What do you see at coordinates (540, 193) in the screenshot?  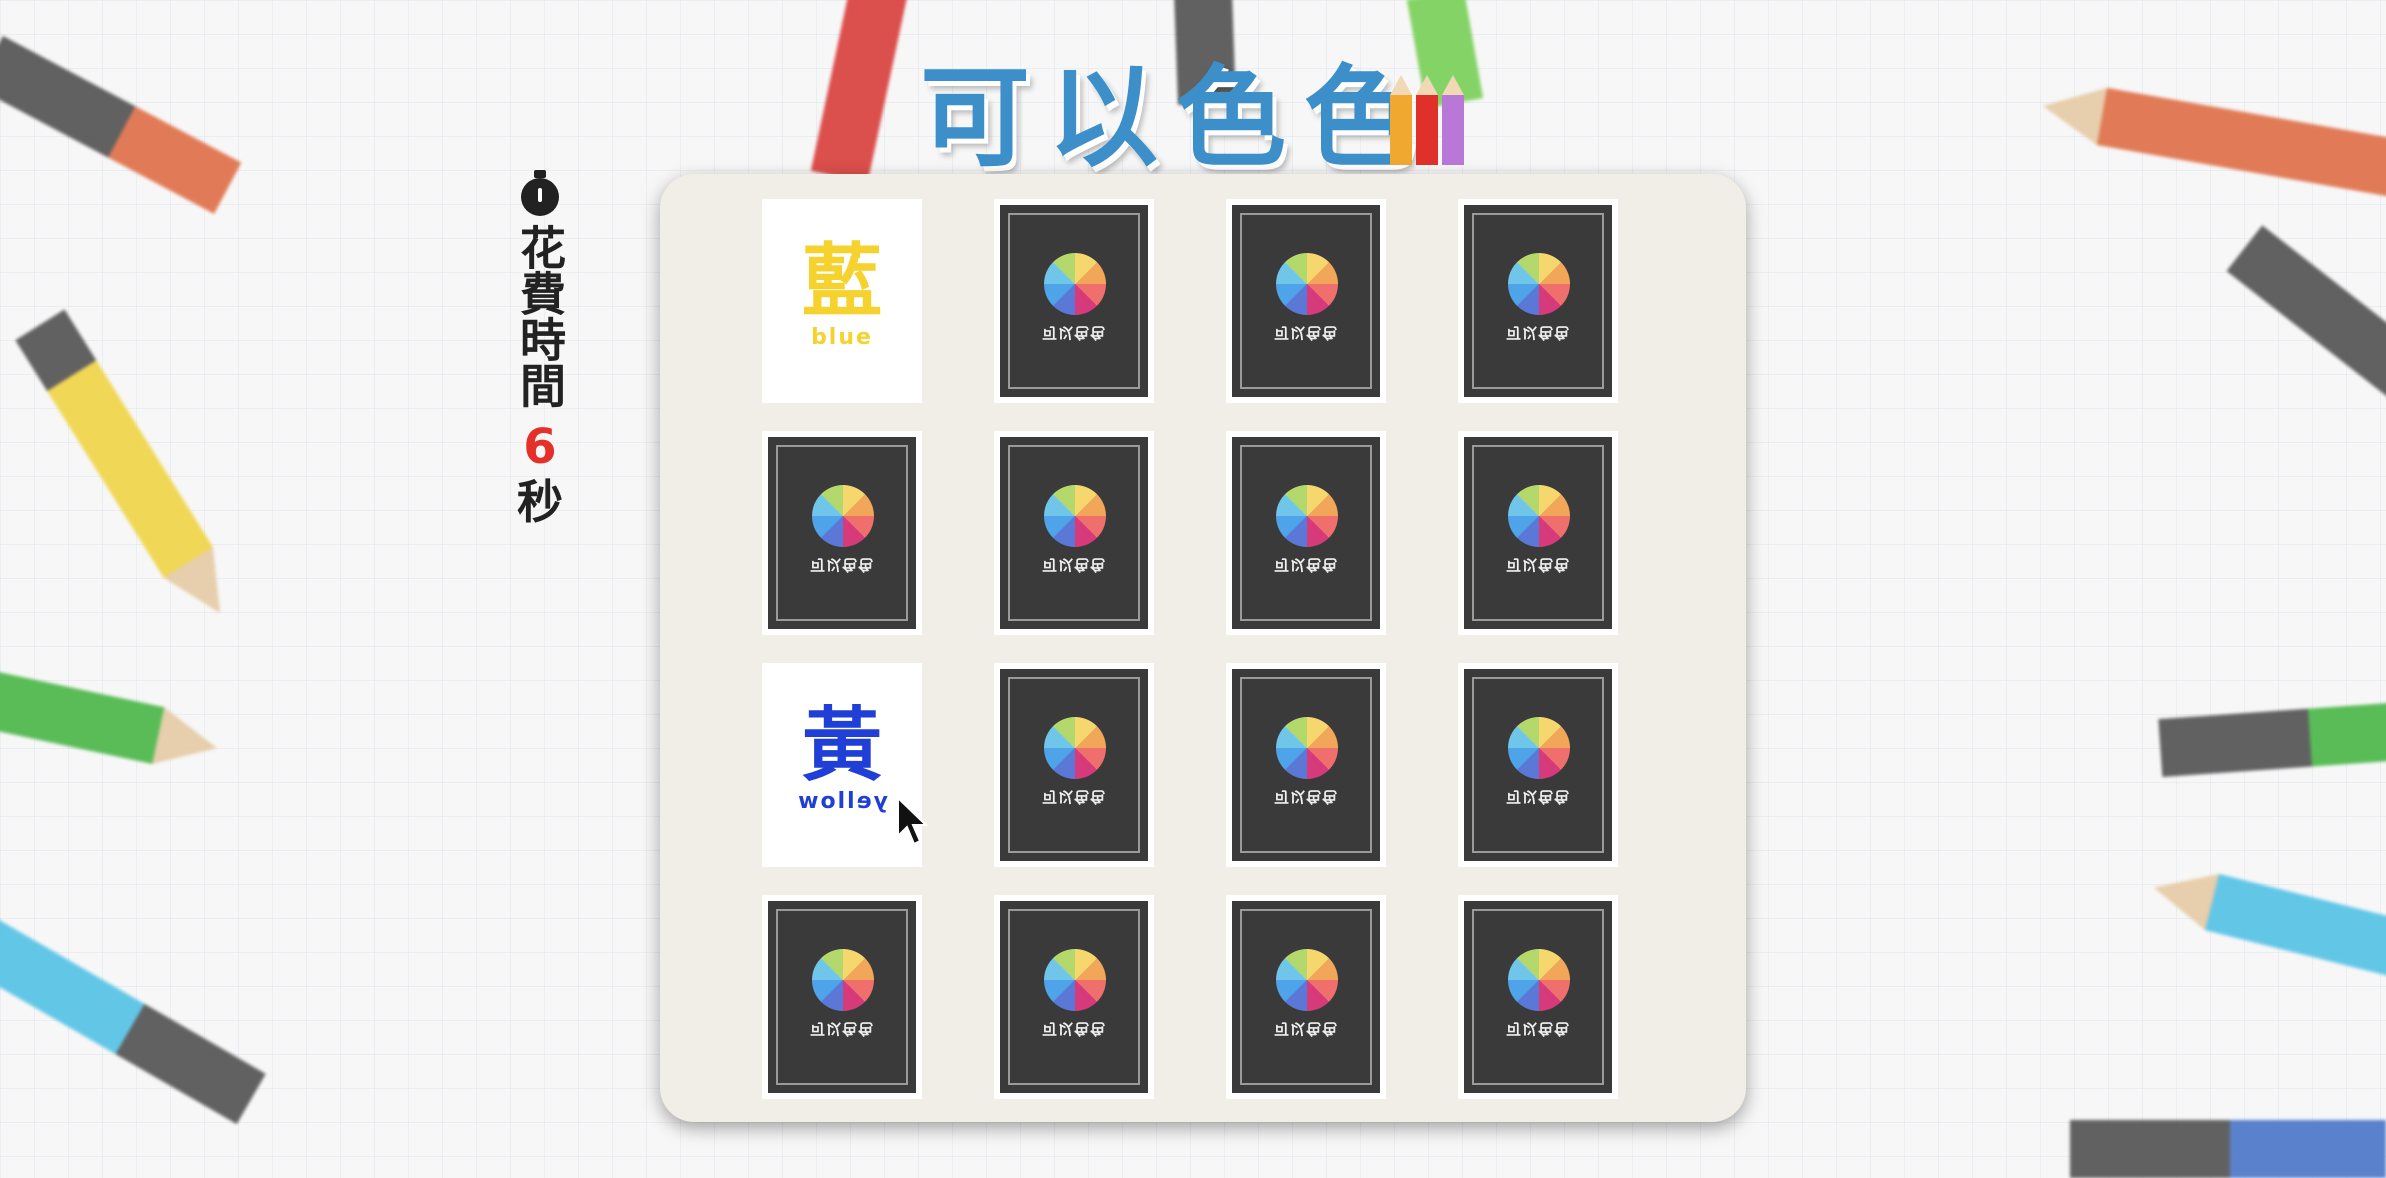 I see `stopwatch-icon` at bounding box center [540, 193].